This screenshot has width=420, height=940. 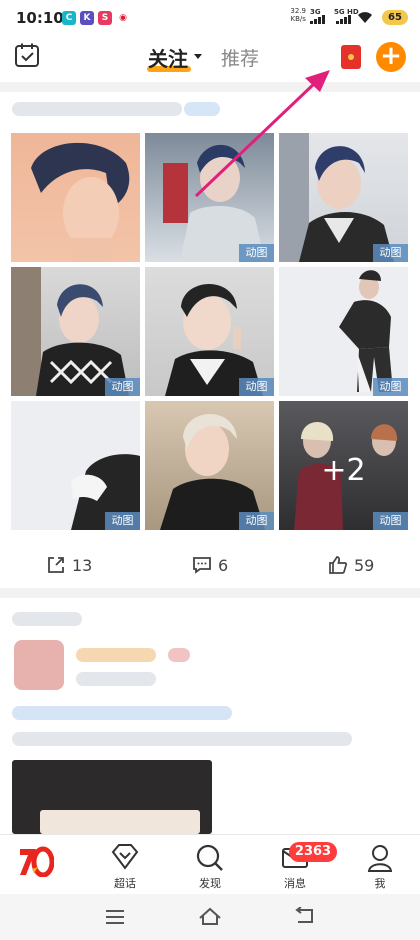 I want to click on nav-discover: 发现, so click(x=210, y=866).